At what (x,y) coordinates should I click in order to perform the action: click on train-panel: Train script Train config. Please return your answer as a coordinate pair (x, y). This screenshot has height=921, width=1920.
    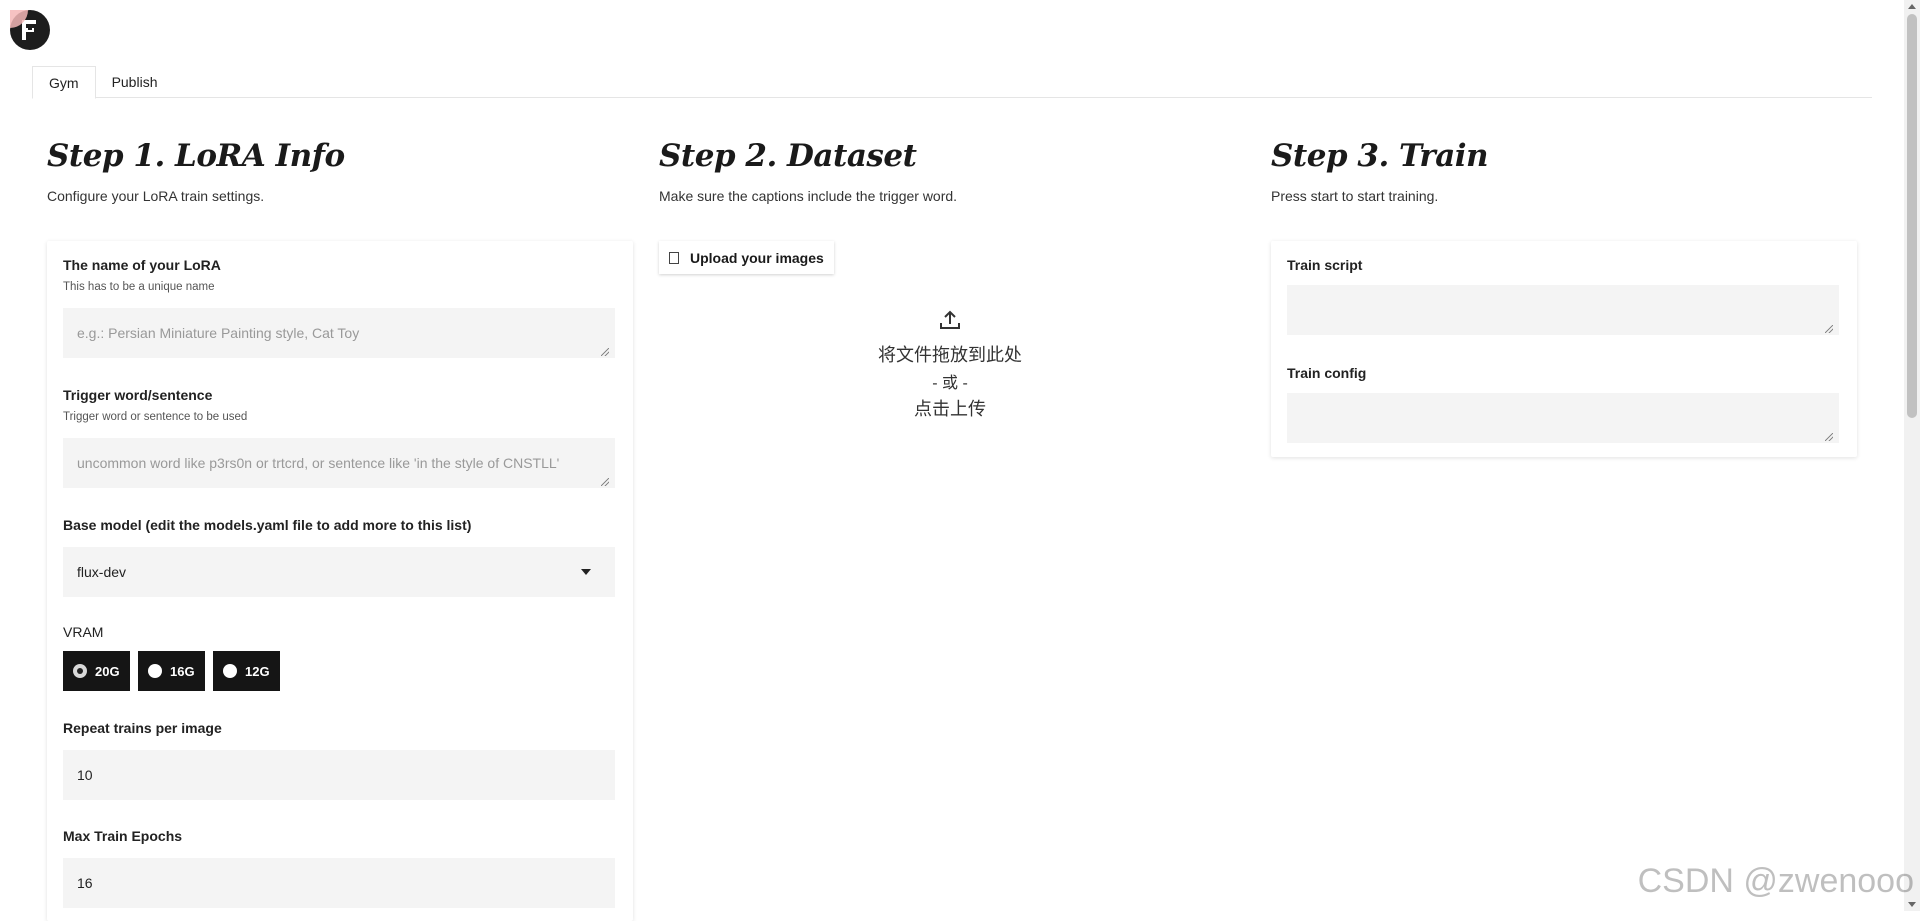
    Looking at the image, I should click on (1564, 349).